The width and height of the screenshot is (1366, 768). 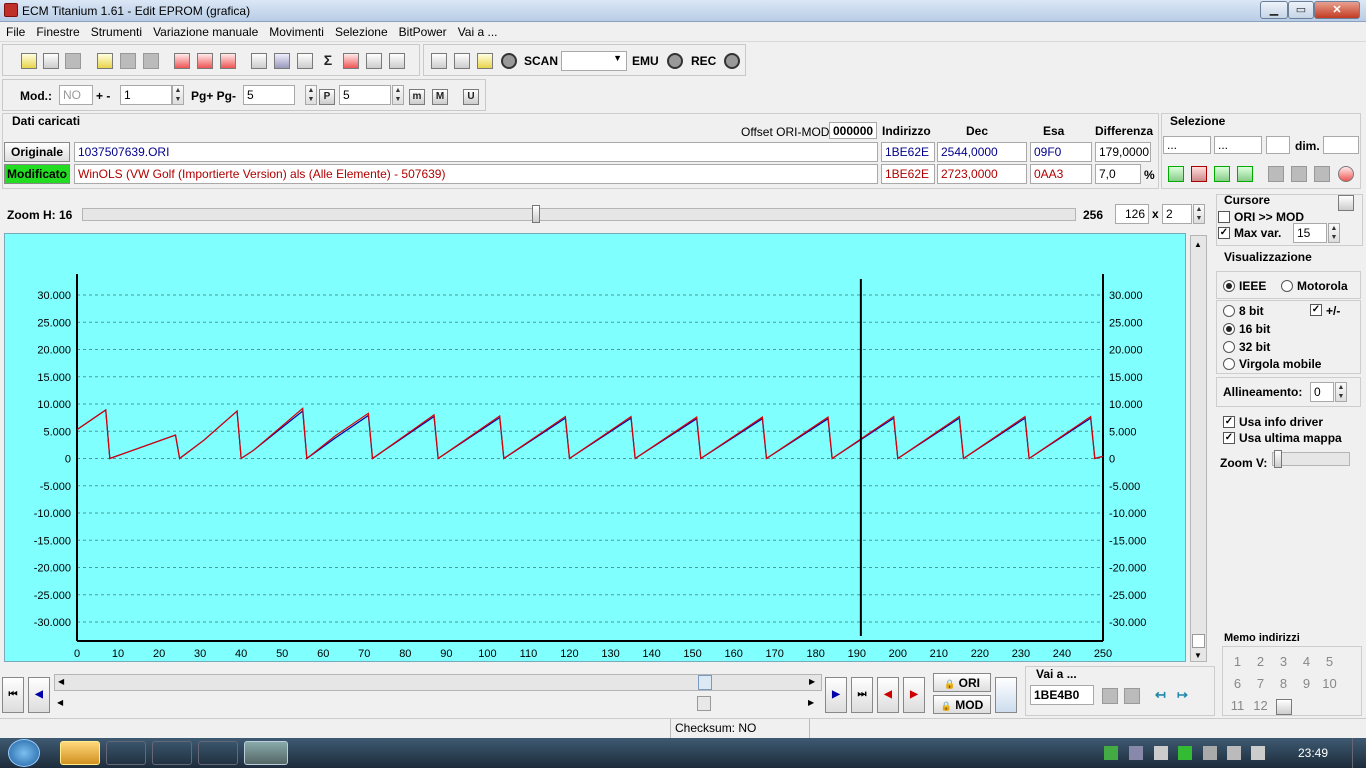 I want to click on goto-input: 1BE4B0, so click(x=1062, y=695).